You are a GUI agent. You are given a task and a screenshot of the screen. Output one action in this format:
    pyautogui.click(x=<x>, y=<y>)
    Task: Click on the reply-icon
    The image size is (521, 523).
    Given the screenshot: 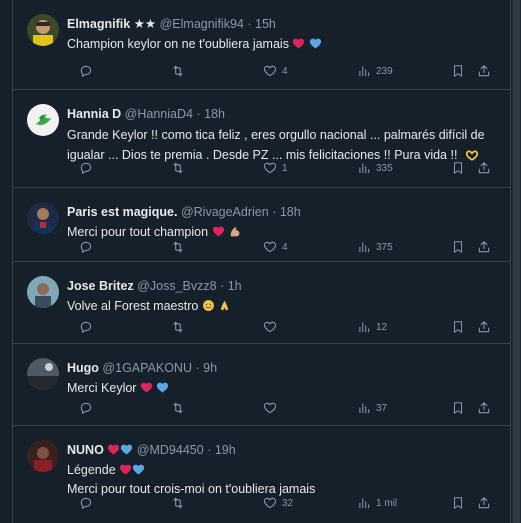 What is the action you would take?
    pyautogui.click(x=86, y=327)
    